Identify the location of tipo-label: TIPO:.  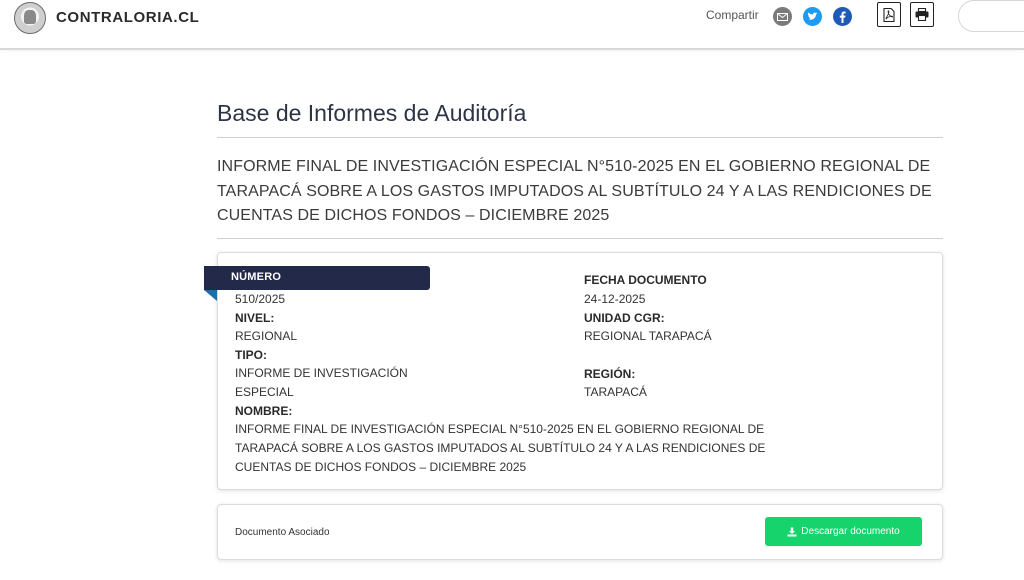
(251, 355).